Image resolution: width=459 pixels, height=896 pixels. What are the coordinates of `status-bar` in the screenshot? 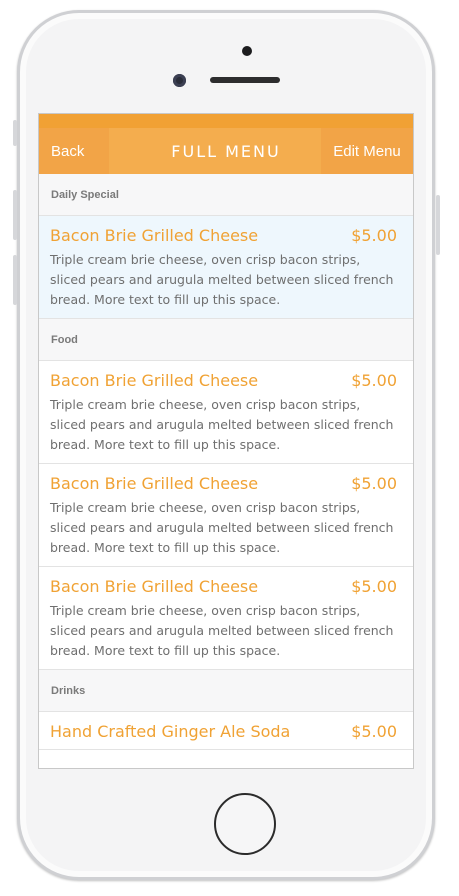 It's located at (226, 121).